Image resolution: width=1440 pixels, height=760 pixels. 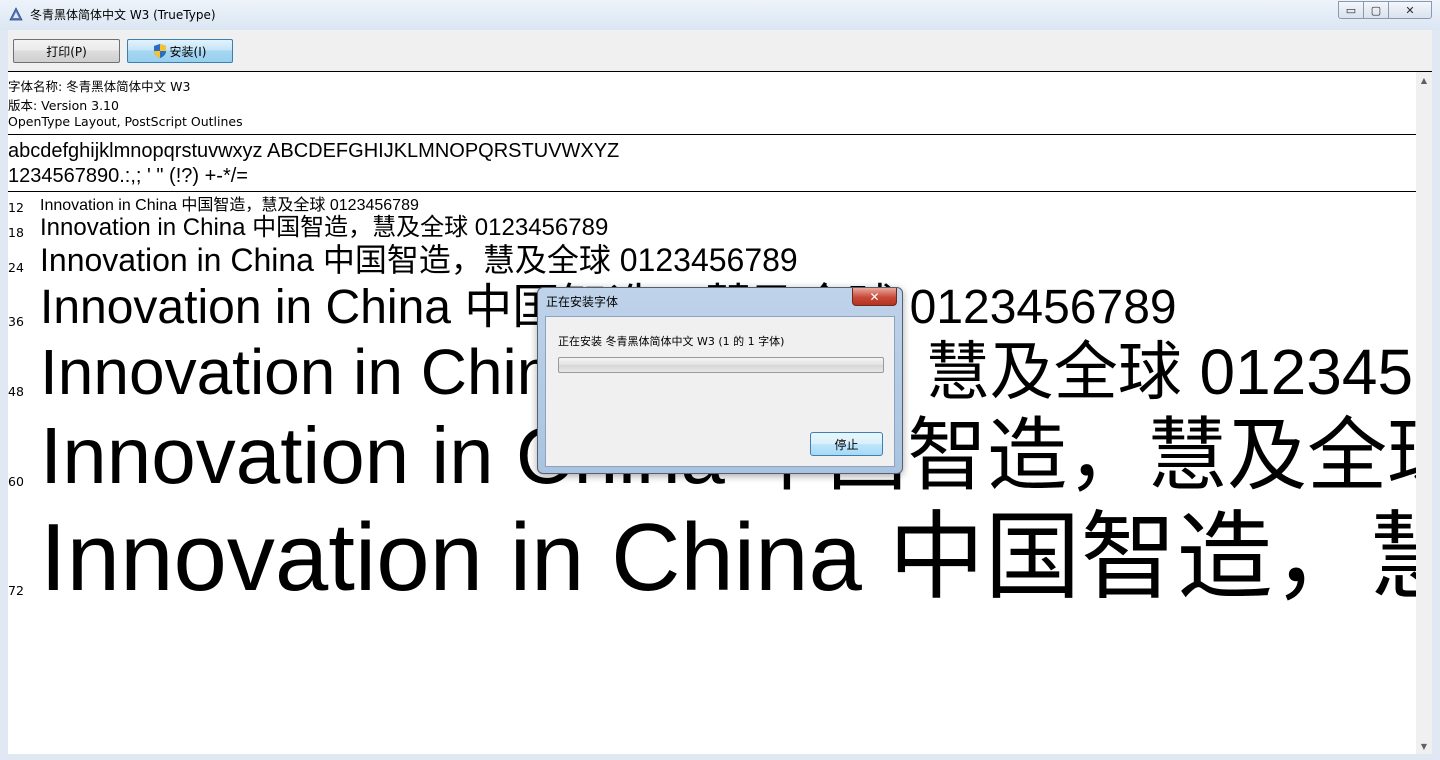 I want to click on size-label: 24, so click(x=16, y=267).